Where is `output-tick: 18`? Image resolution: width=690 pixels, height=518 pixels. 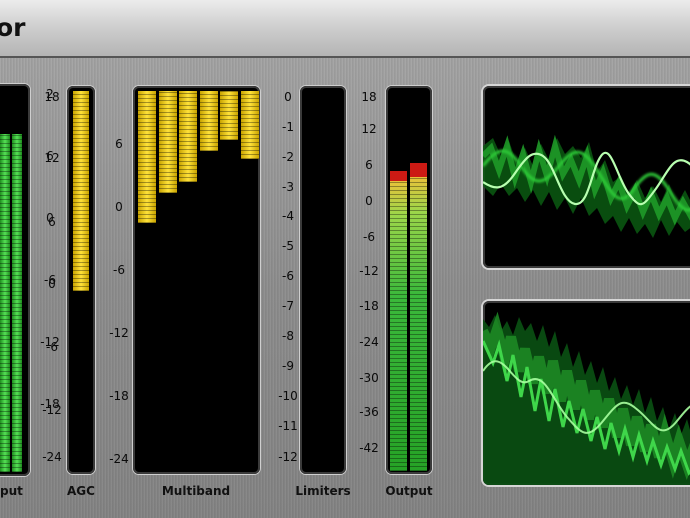
output-tick: 18 is located at coordinates (369, 97).